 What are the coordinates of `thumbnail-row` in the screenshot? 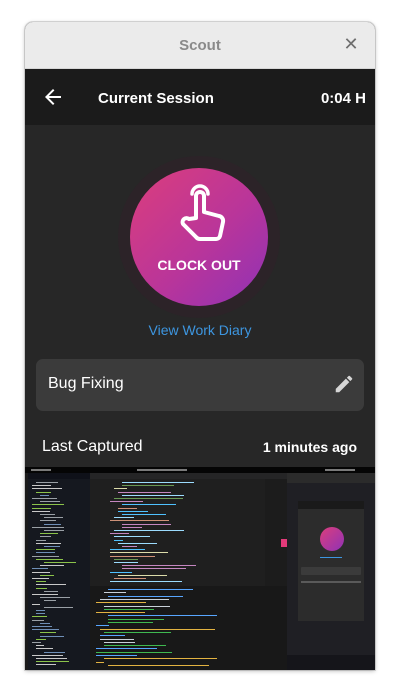 It's located at (331, 582).